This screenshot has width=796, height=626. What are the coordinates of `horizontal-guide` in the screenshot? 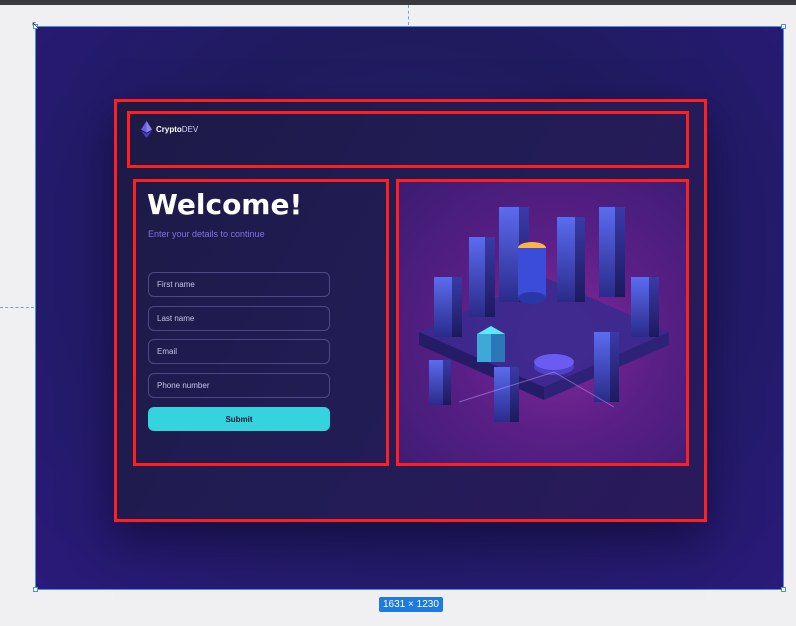 It's located at (17, 307).